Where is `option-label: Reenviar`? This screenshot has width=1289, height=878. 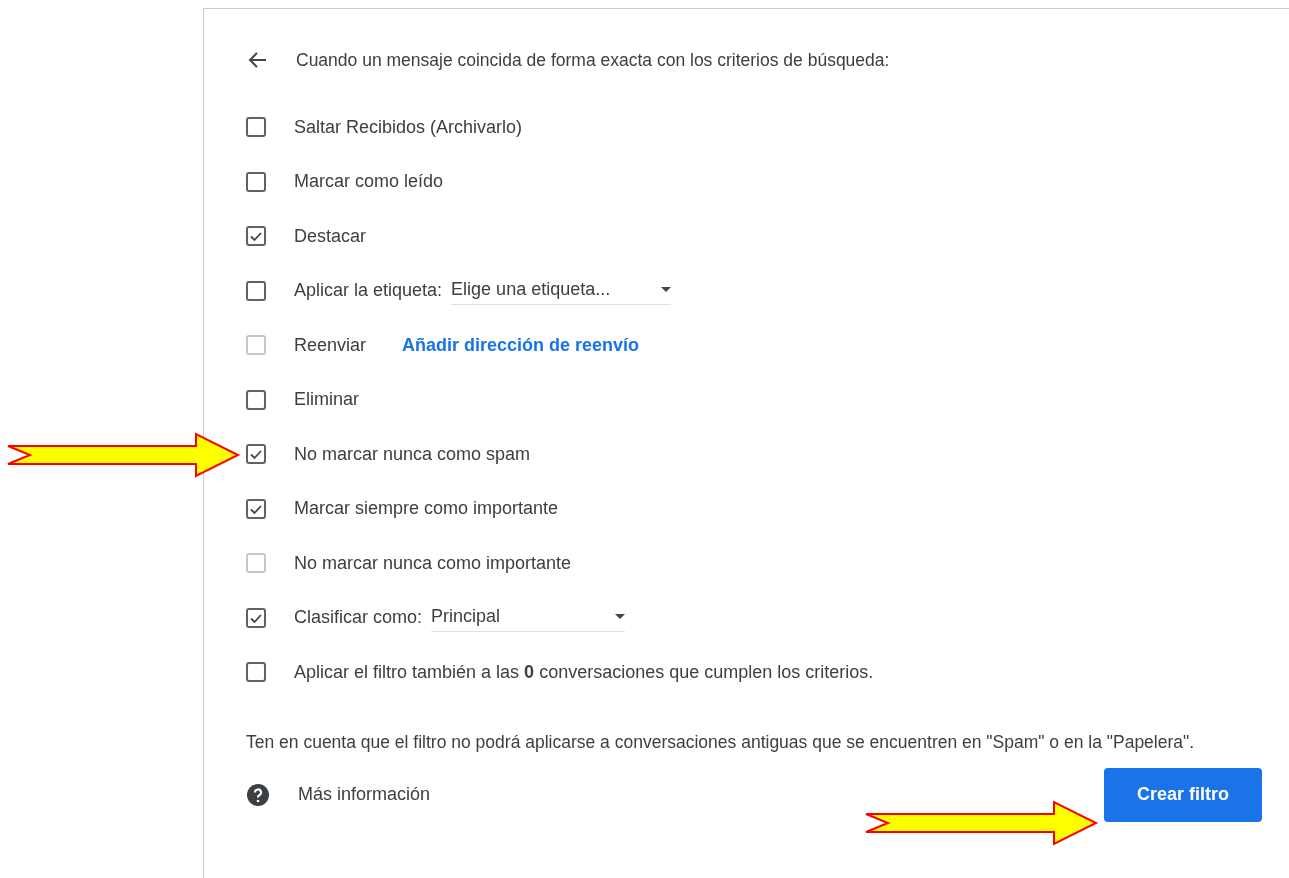 option-label: Reenviar is located at coordinates (330, 345).